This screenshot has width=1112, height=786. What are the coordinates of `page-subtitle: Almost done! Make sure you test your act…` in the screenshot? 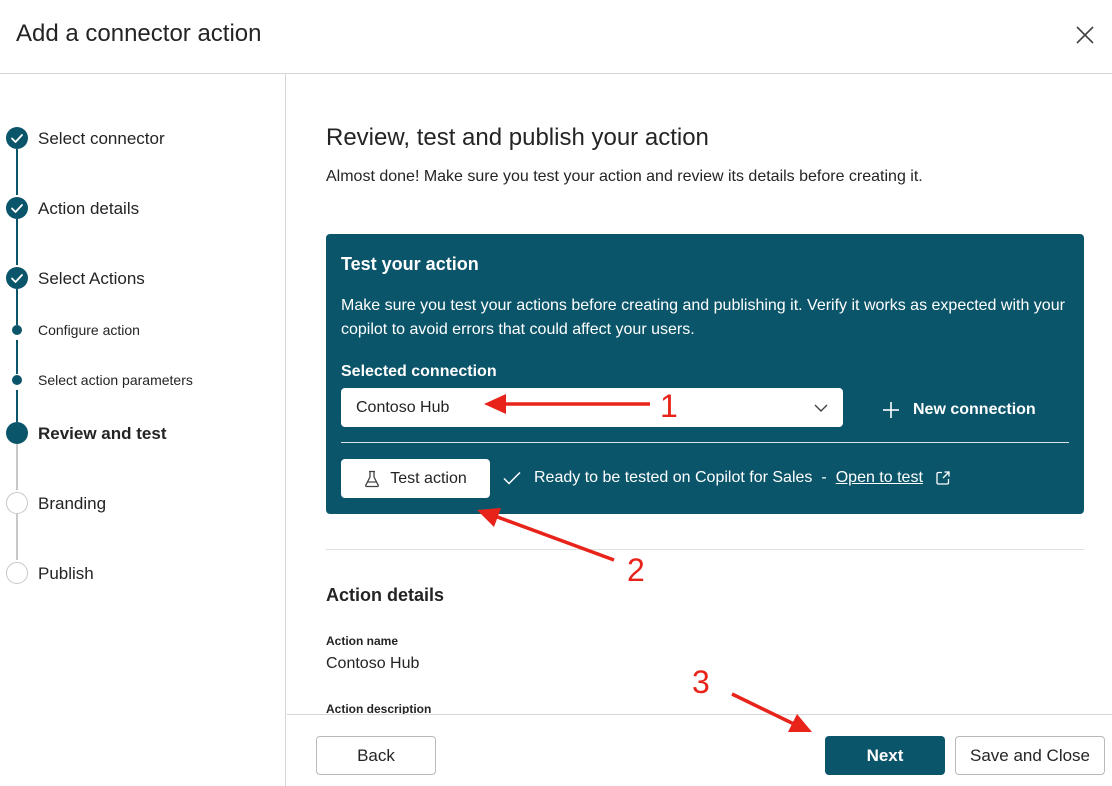 It's located at (624, 176).